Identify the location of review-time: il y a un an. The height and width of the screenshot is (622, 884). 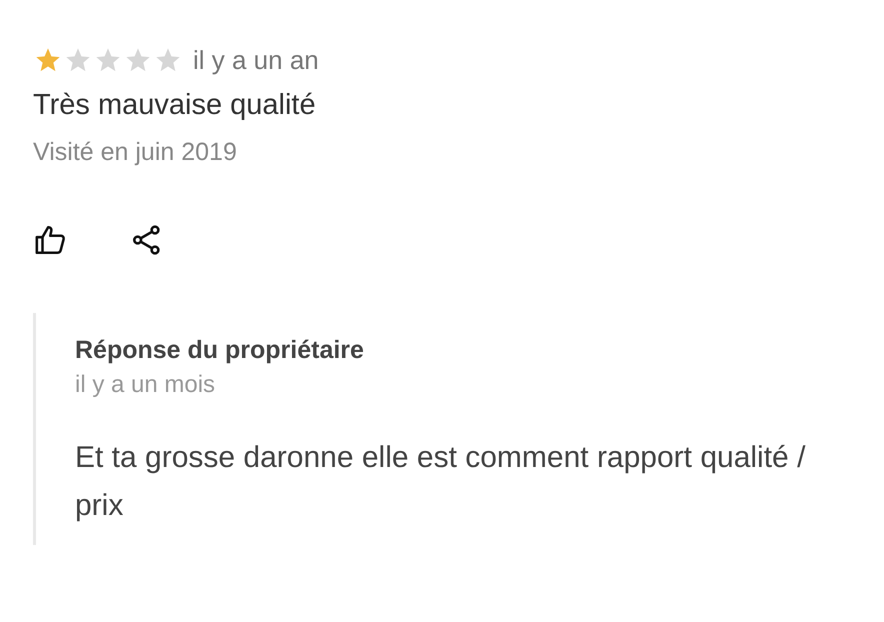
(256, 60).